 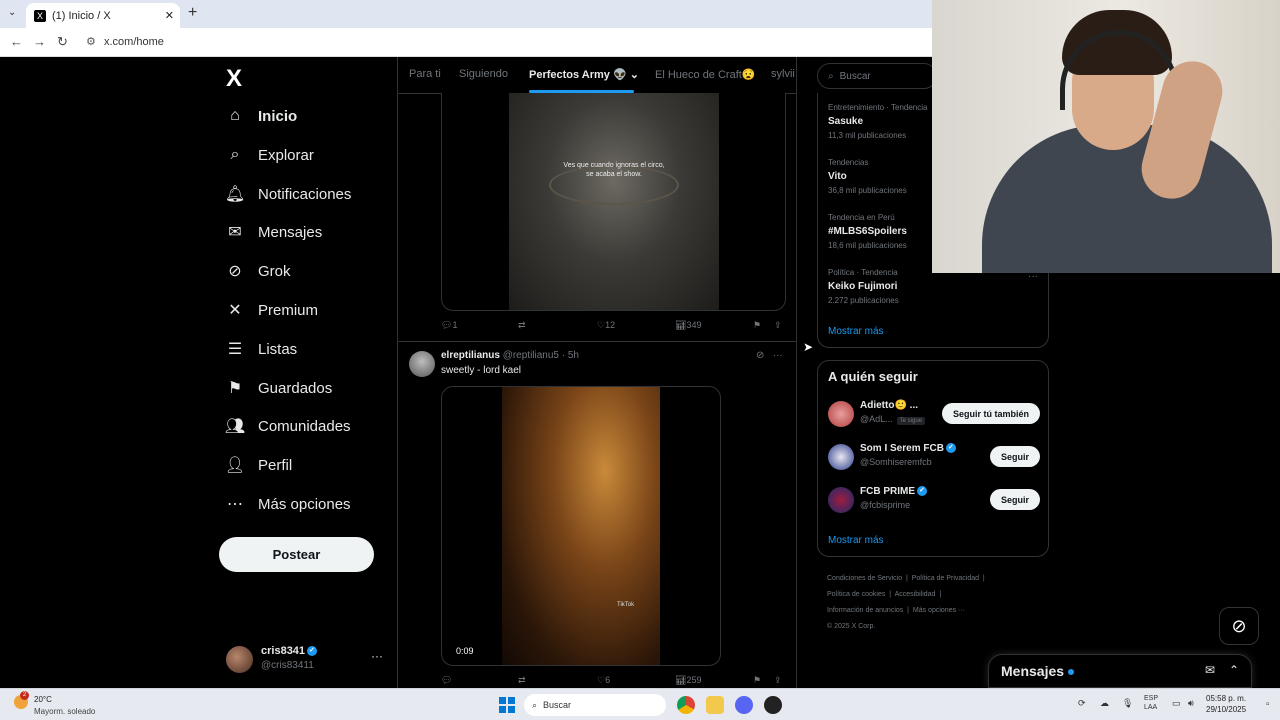 What do you see at coordinates (288, 504) in the screenshot?
I see `nav-item-more: ⋯ Más opciones` at bounding box center [288, 504].